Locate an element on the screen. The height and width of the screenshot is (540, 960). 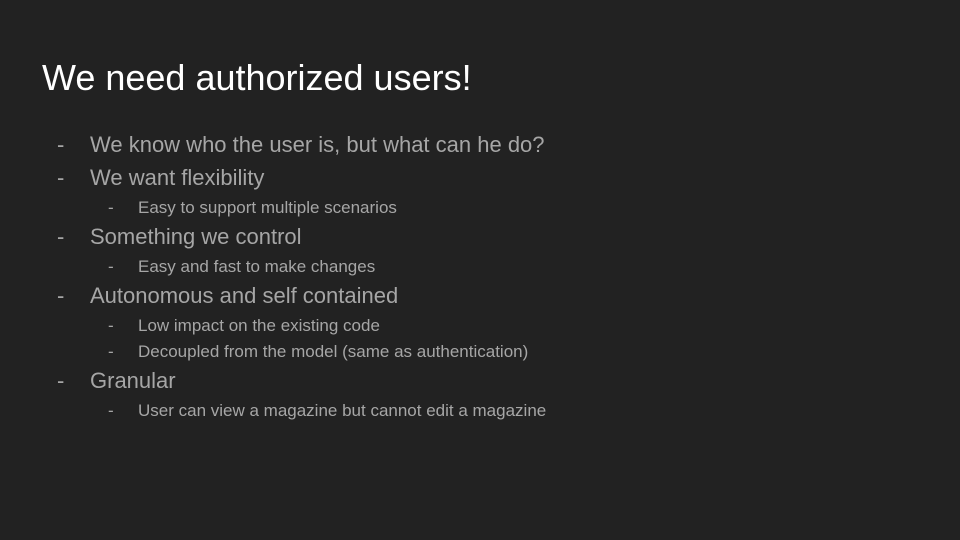
sub-bullet-text: Easy to support multiple scenarios is located at coordinates (267, 207).